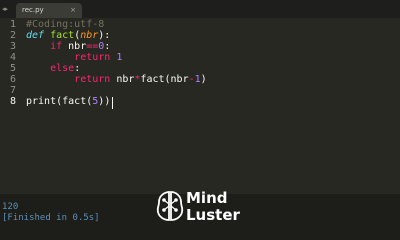 The image size is (400, 240). Describe the element at coordinates (33, 10) in the screenshot. I see `file-tab-label: rec.py` at that location.